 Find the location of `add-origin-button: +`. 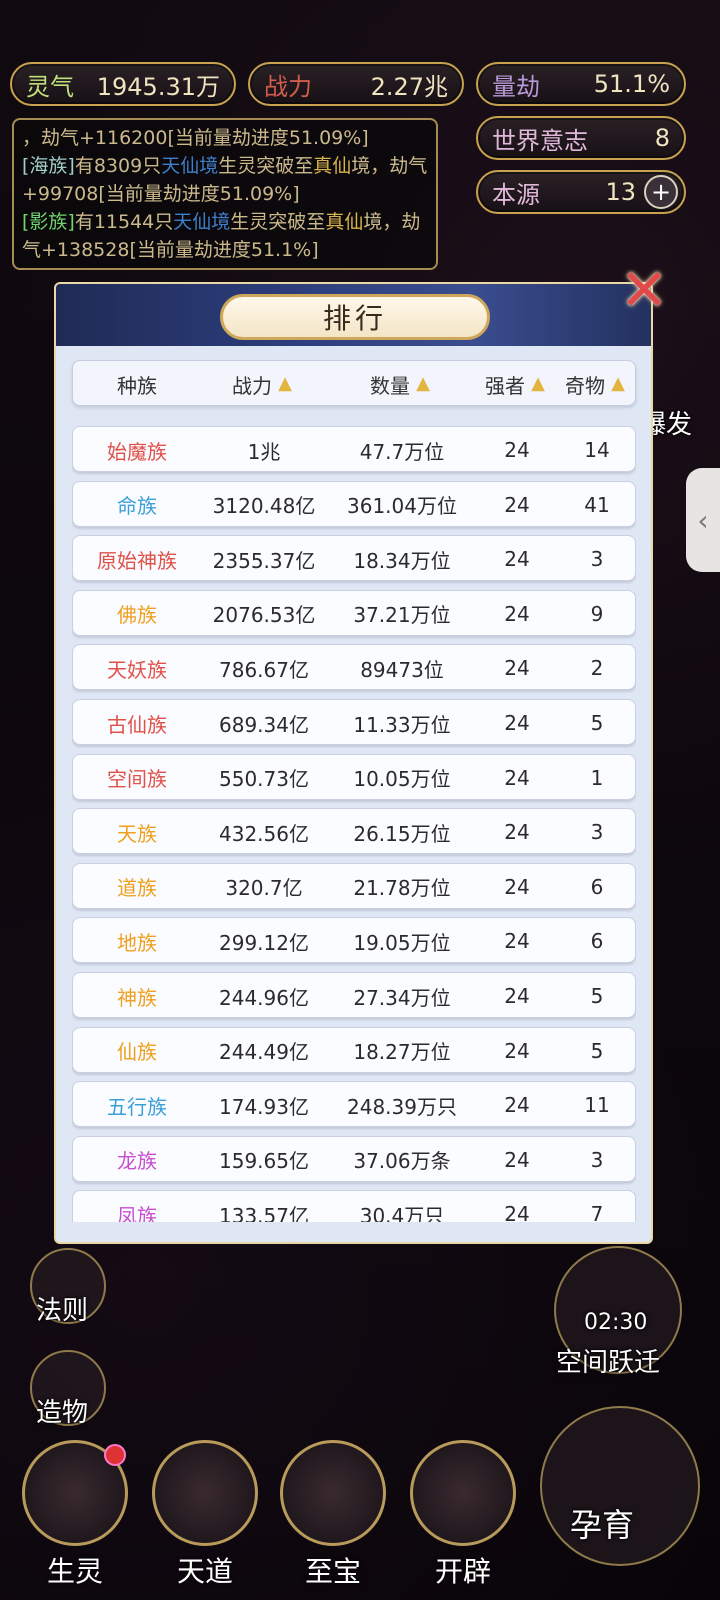

add-origin-button: + is located at coordinates (661, 192).